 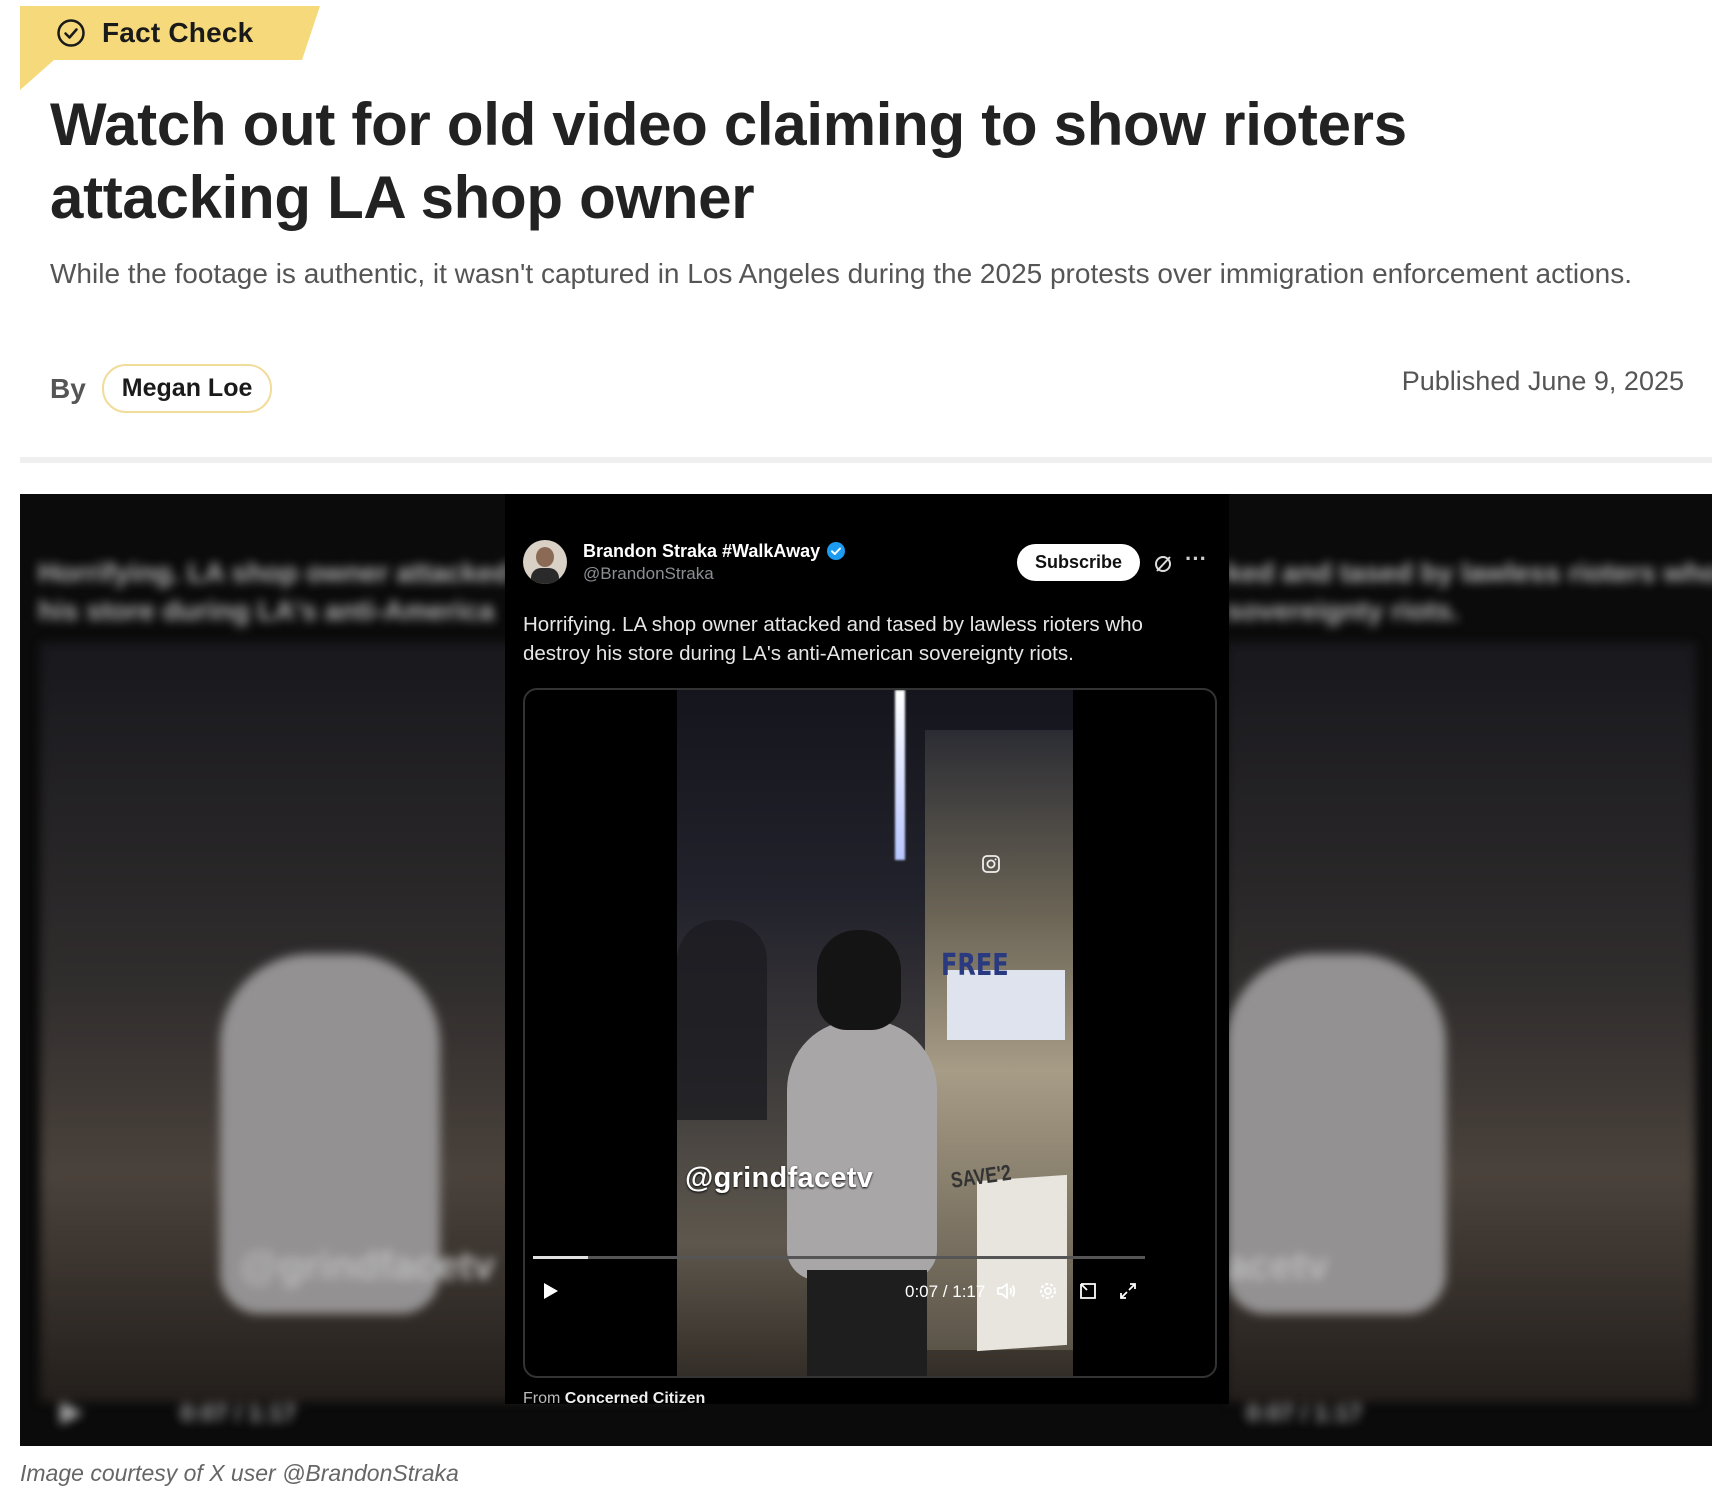 I want to click on video-progress-fill, so click(x=561, y=1257).